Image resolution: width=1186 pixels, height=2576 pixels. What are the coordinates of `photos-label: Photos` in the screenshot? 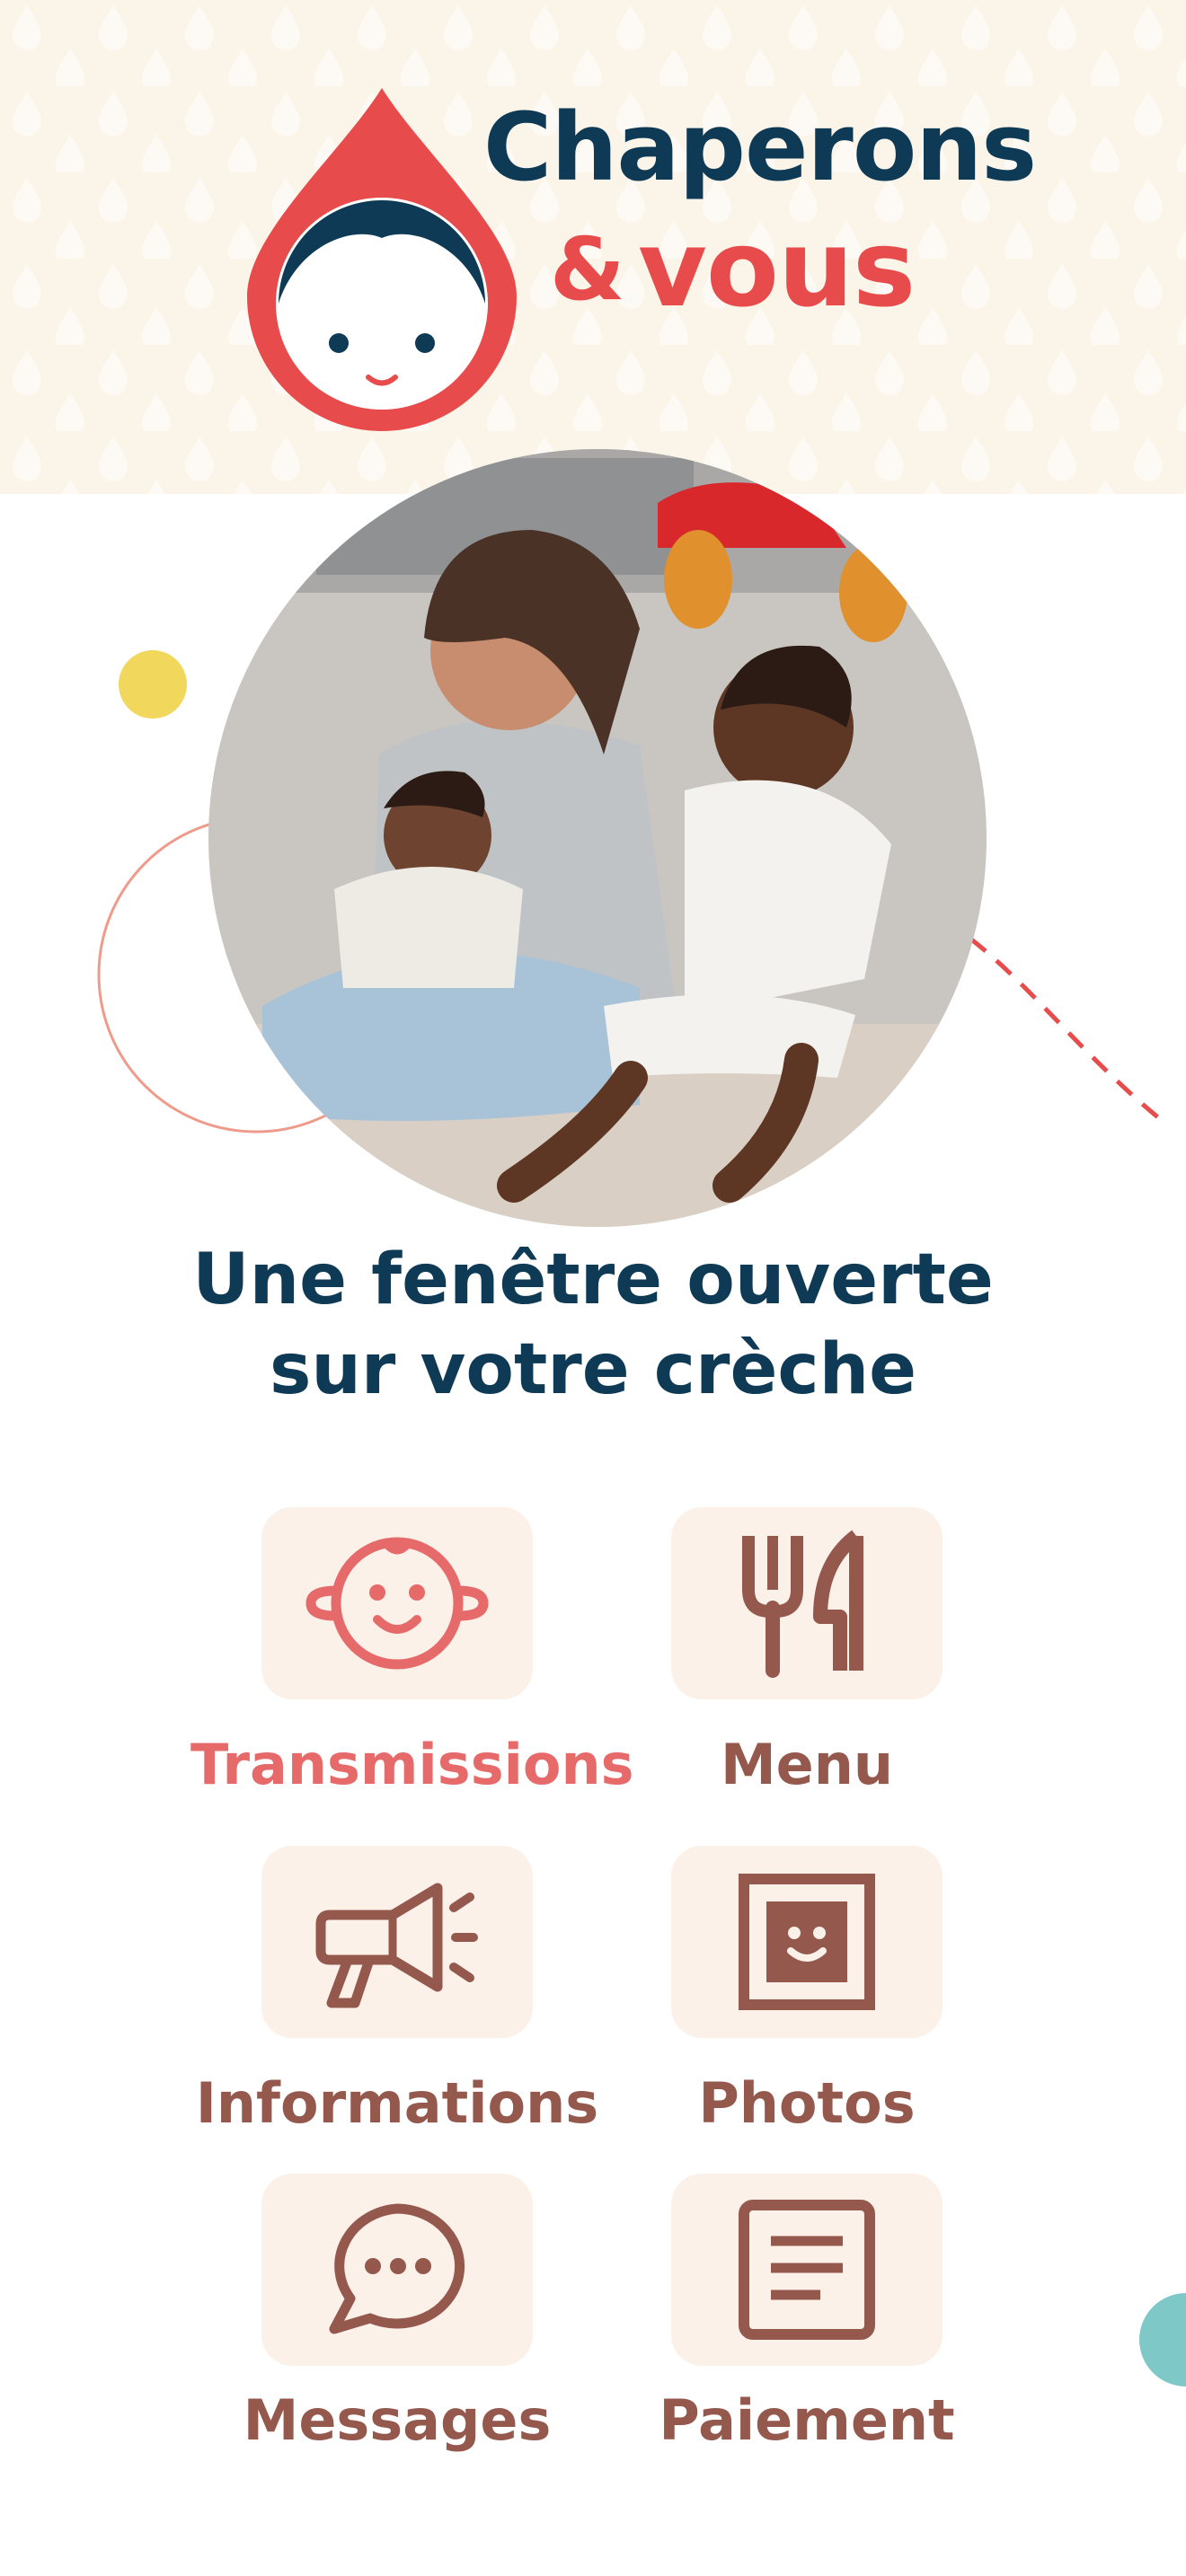 It's located at (806, 2103).